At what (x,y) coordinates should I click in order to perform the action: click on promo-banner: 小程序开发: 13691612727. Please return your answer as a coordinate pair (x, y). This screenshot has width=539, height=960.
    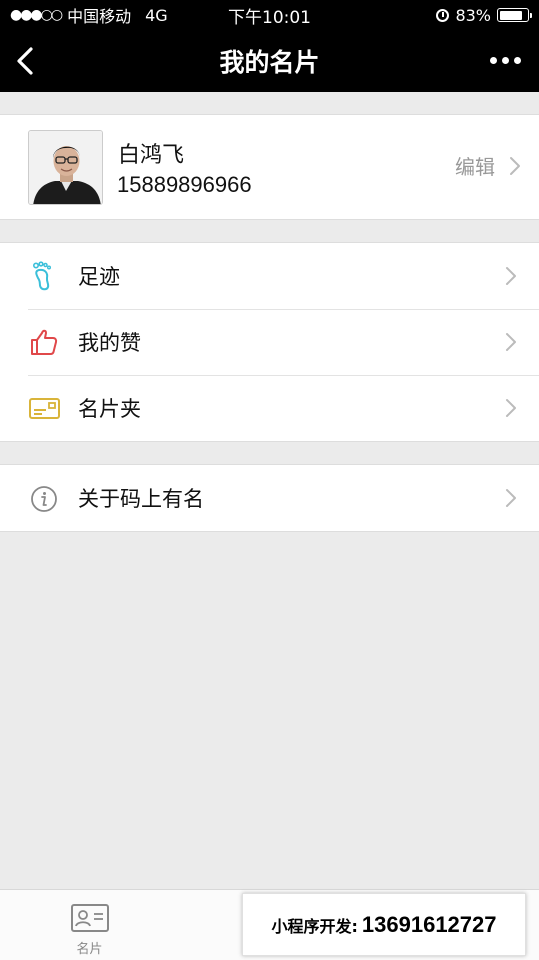
    Looking at the image, I should click on (384, 924).